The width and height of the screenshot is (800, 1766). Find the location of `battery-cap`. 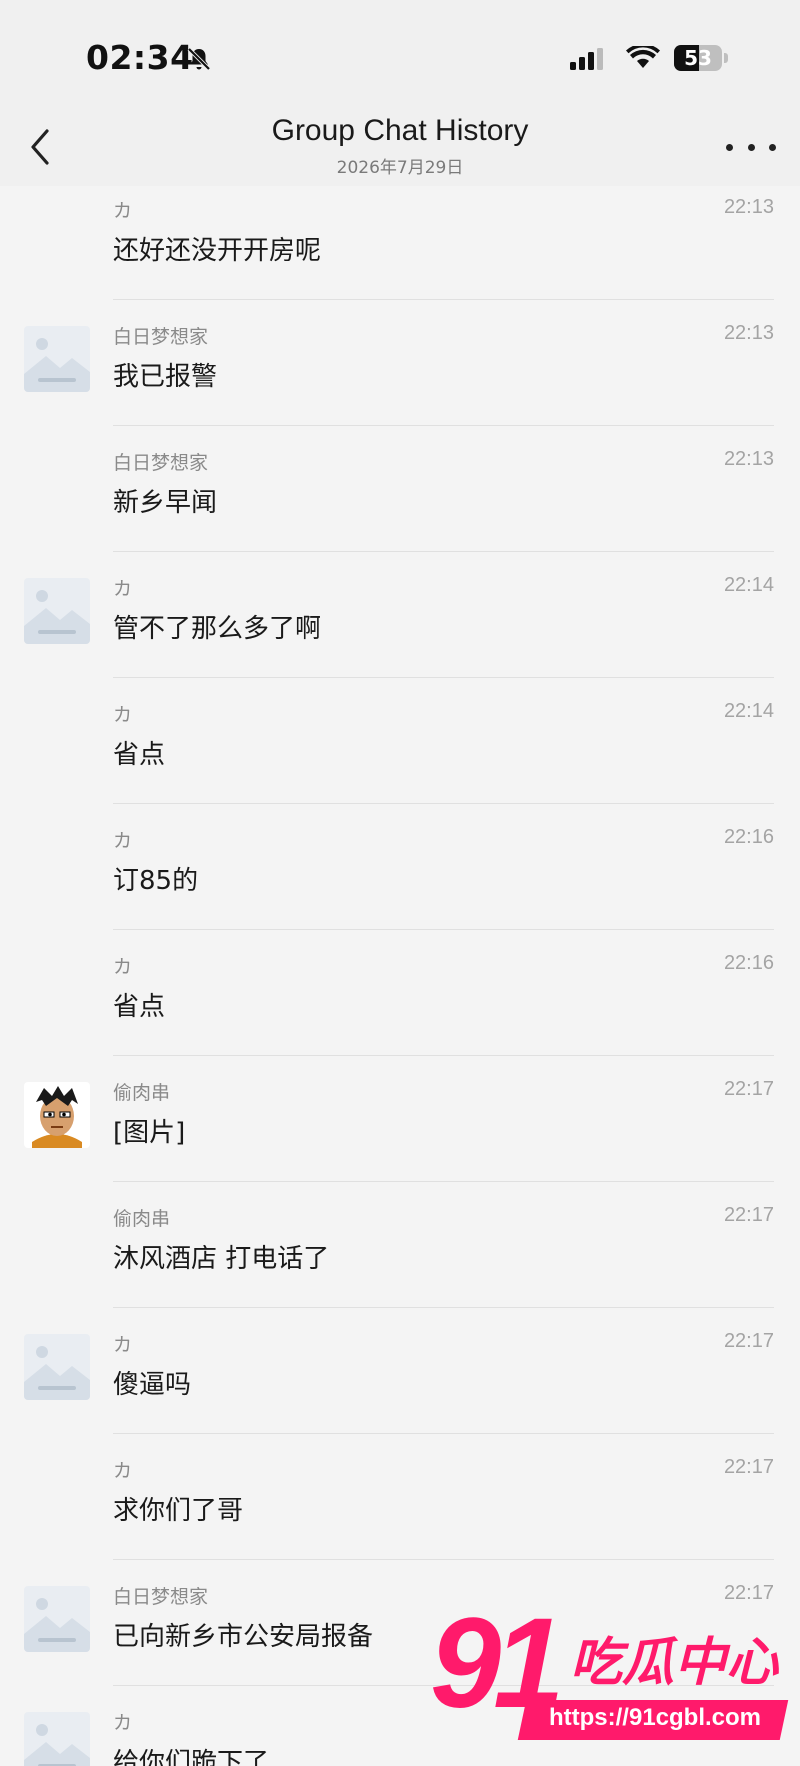

battery-cap is located at coordinates (726, 58).